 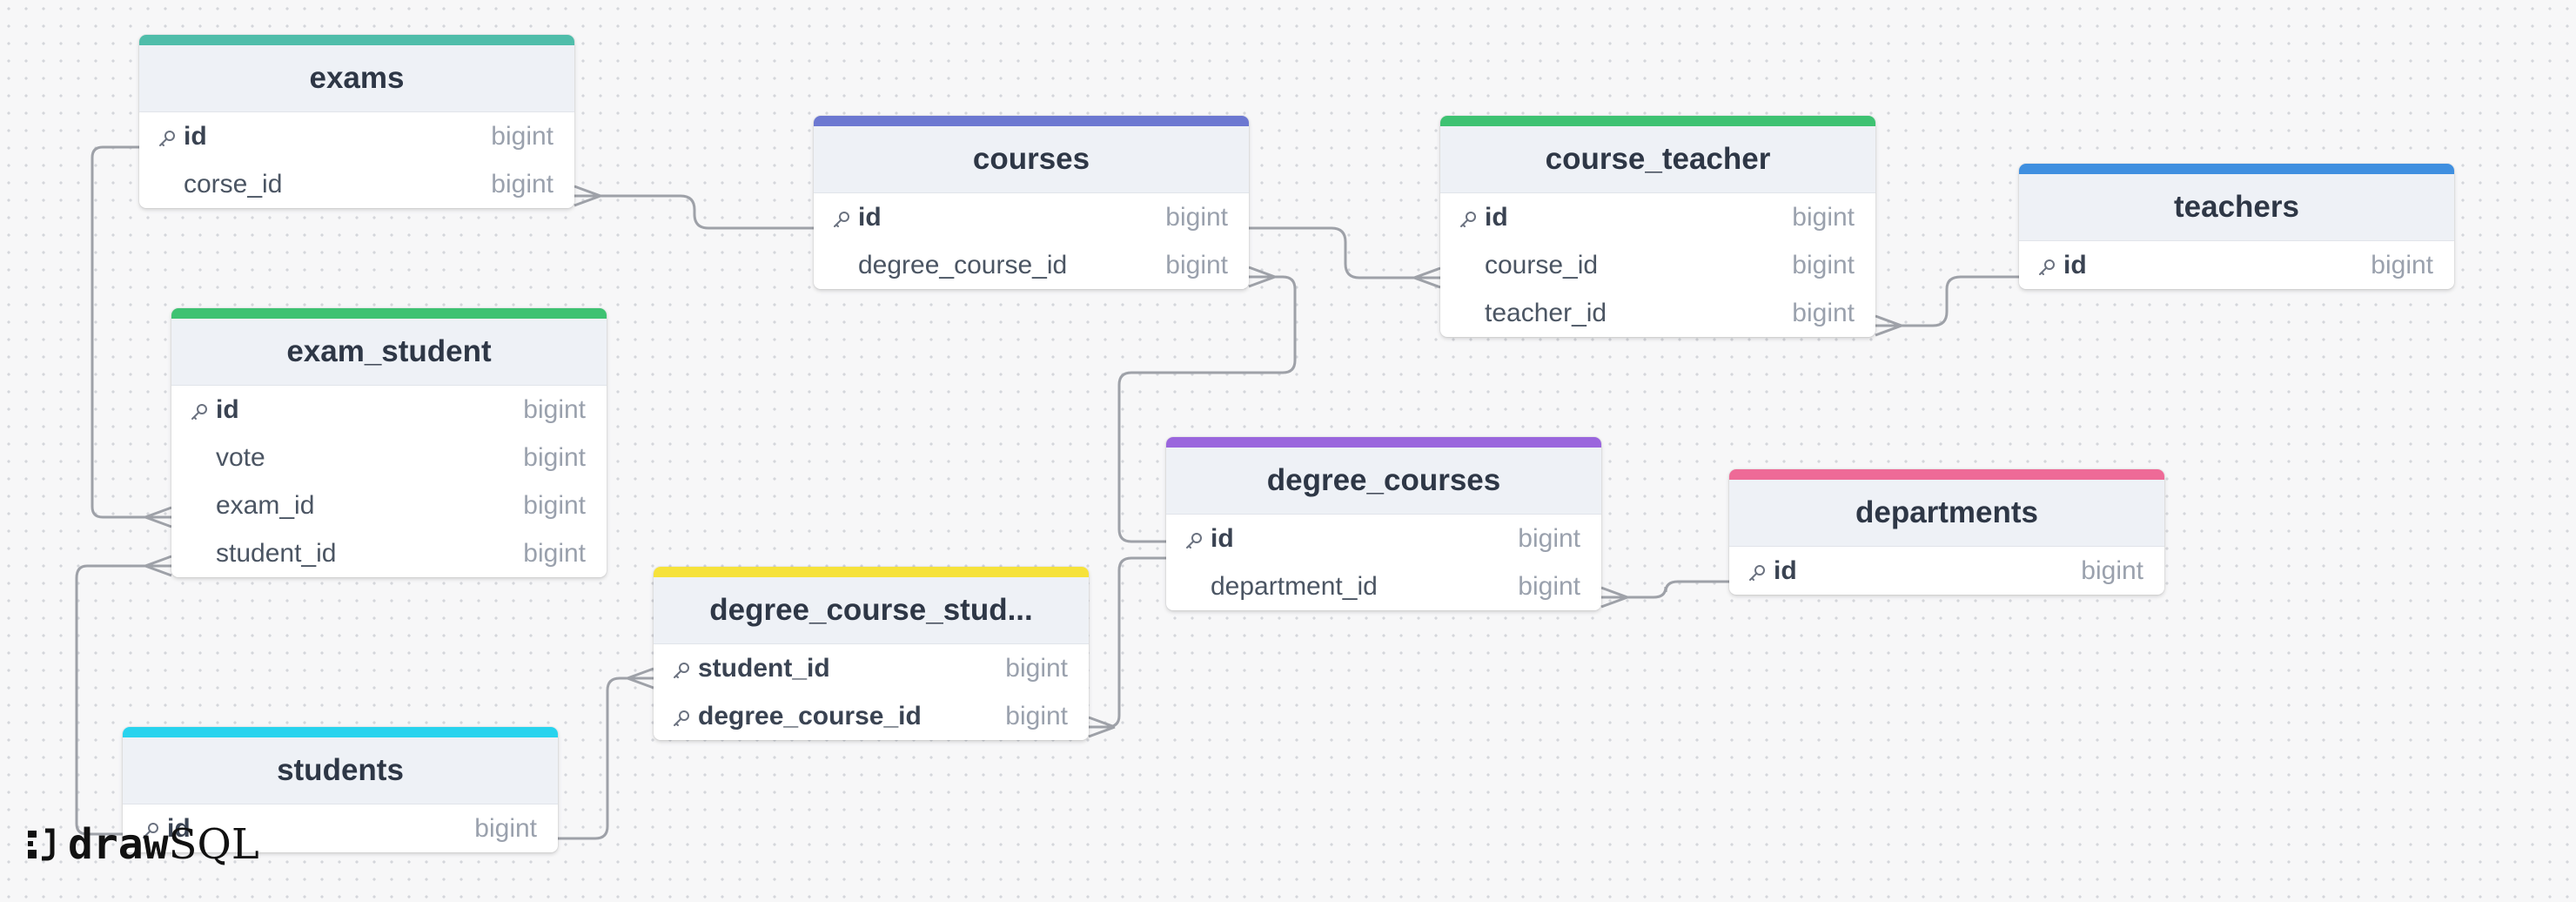 I want to click on brand-text-sql: SQL, so click(x=213, y=844).